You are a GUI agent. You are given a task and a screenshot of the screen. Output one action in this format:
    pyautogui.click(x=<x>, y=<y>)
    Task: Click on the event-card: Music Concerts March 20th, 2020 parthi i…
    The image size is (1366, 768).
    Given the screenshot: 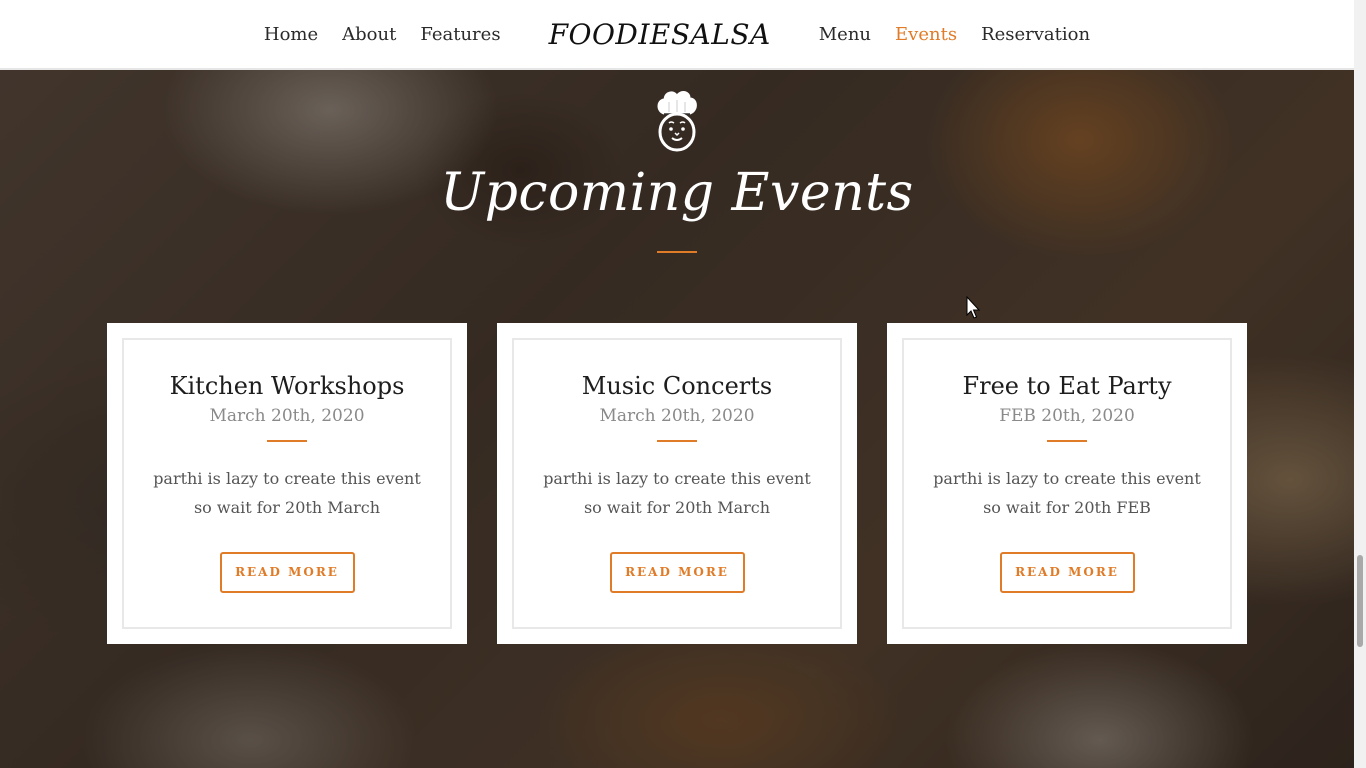 What is the action you would take?
    pyautogui.click(x=677, y=483)
    